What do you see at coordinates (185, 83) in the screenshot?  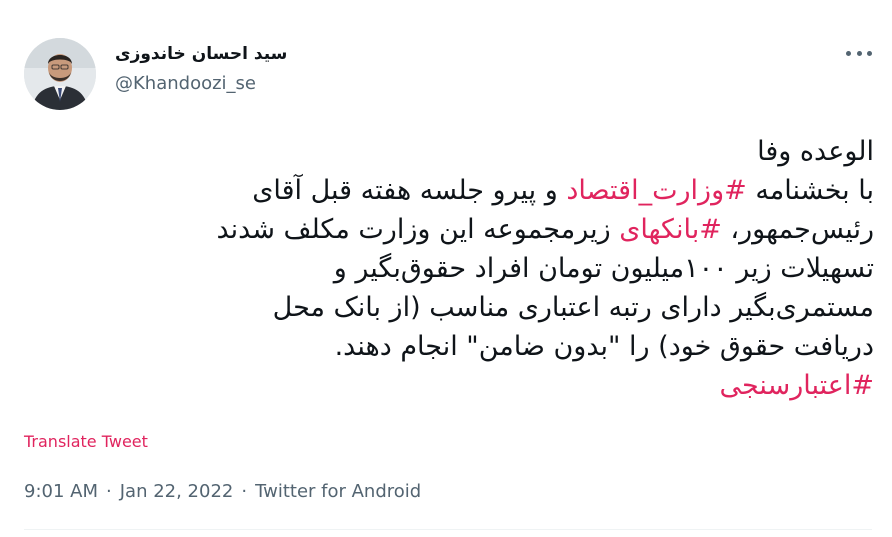 I see `author-handle: @Khandoozi_se` at bounding box center [185, 83].